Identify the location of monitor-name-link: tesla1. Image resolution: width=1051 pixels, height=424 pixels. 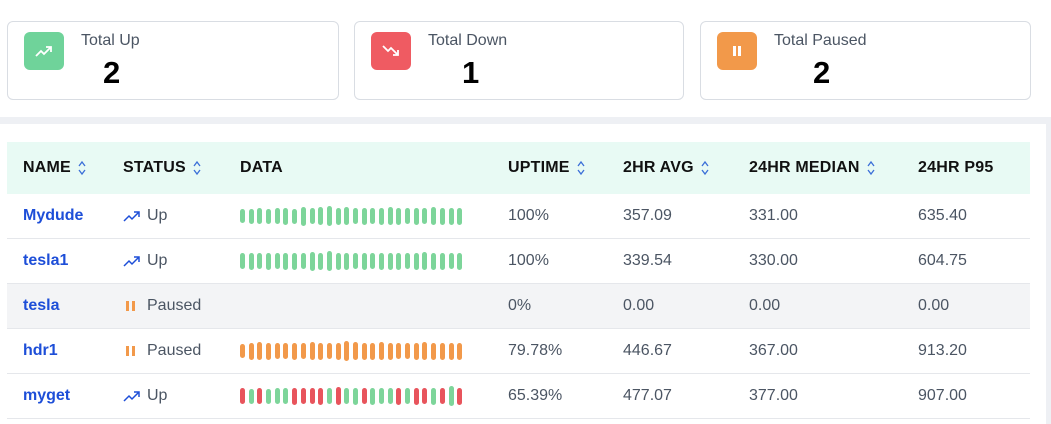
(45, 261).